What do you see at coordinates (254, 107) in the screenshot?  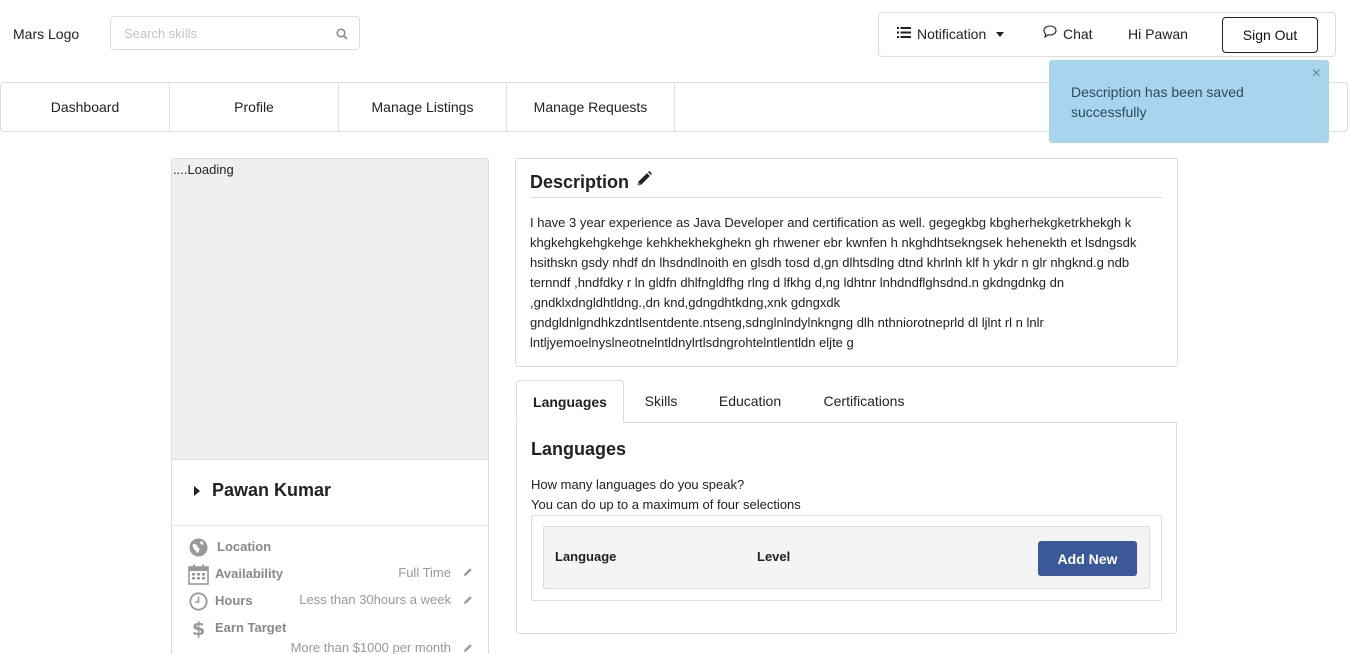 I see `nav-profile: Profile` at bounding box center [254, 107].